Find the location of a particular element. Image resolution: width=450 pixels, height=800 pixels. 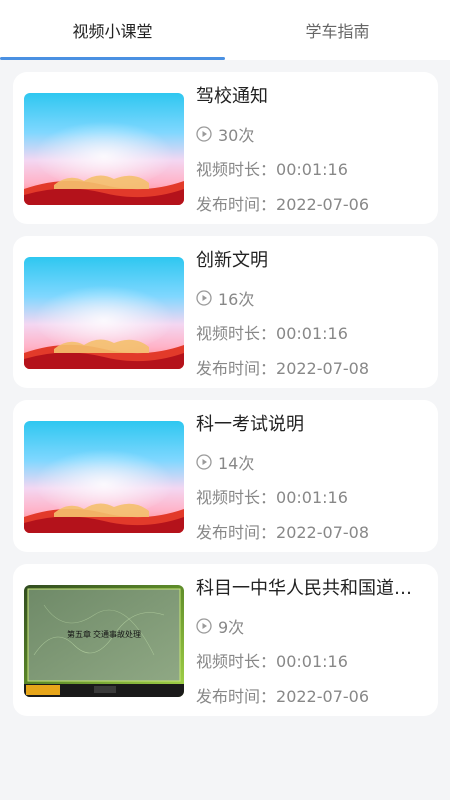

video-title: 科一考试说明 is located at coordinates (311, 425).